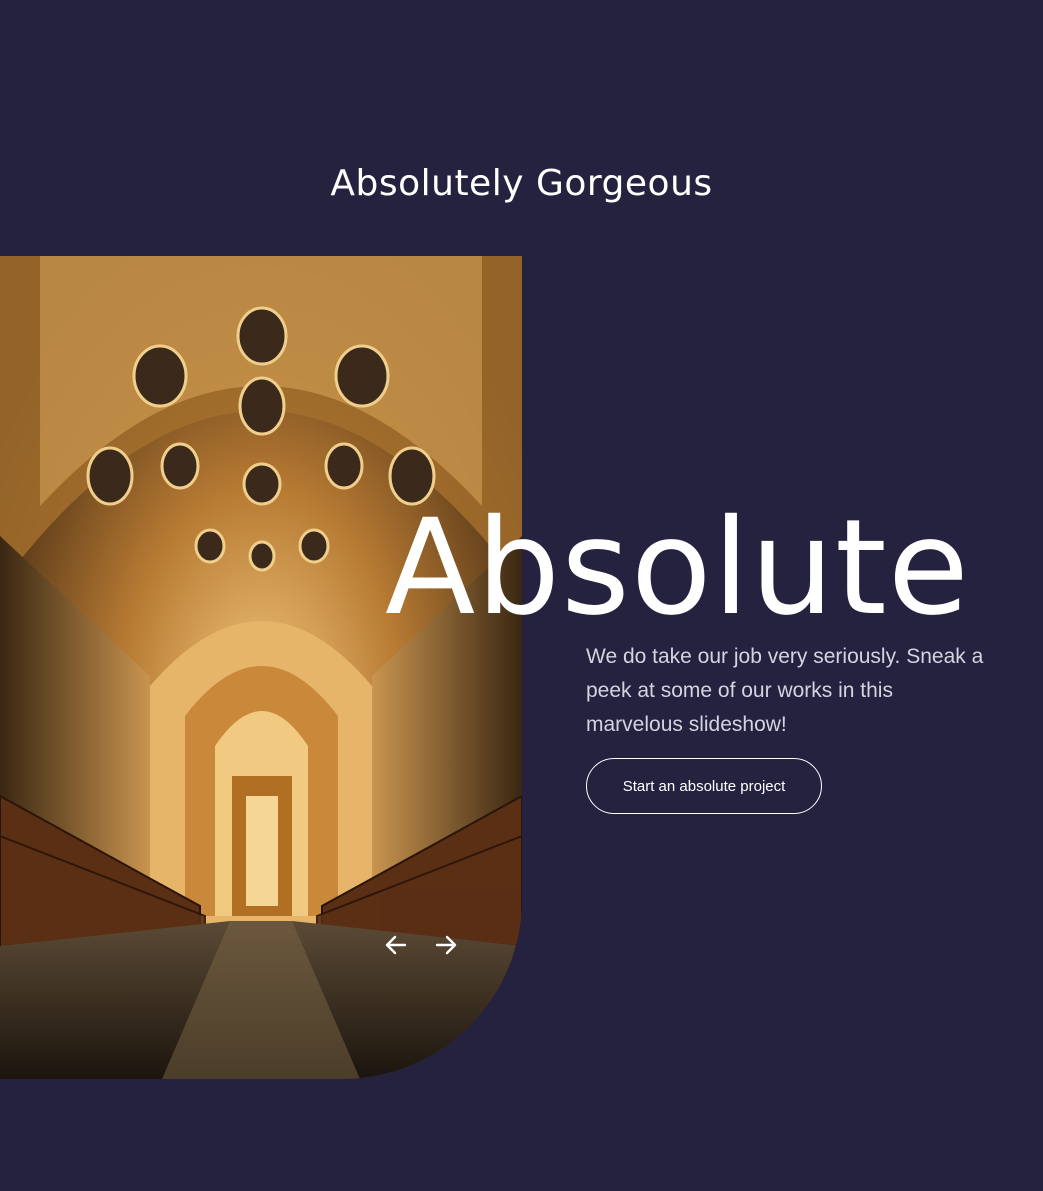  I want to click on arrow-right-icon, so click(446, 946).